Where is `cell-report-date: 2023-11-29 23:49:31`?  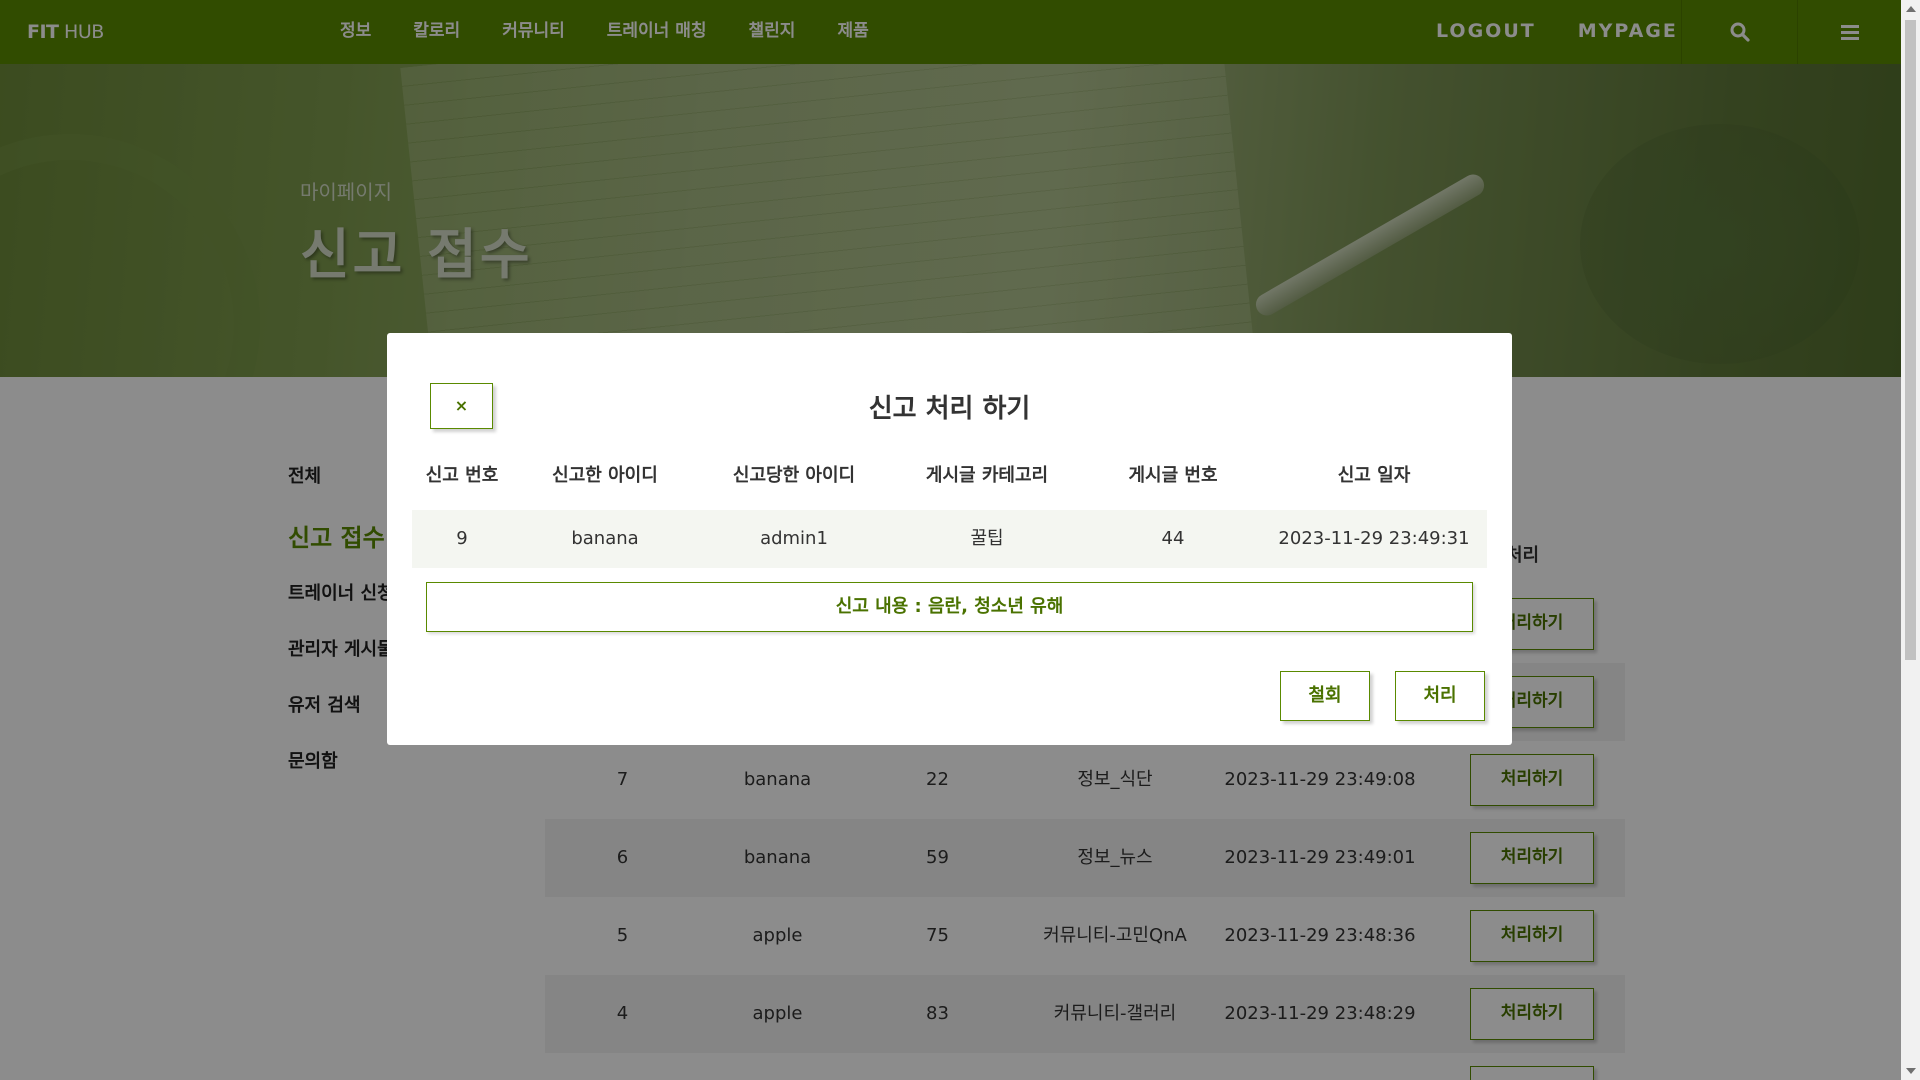 cell-report-date: 2023-11-29 23:49:31 is located at coordinates (1374, 538).